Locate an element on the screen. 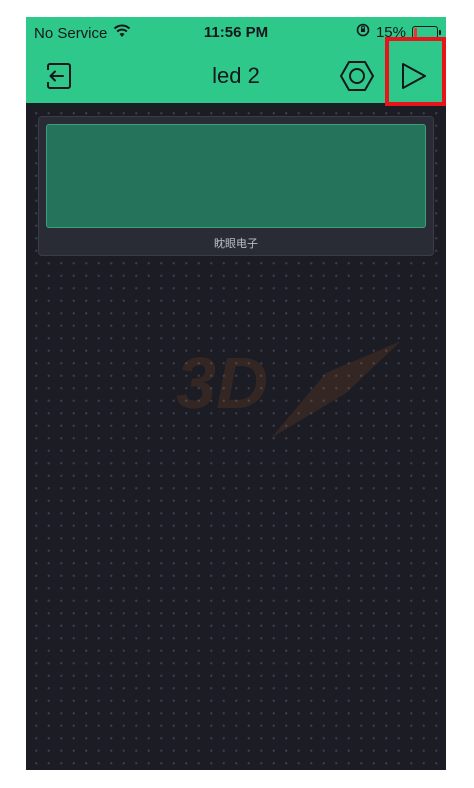 This screenshot has height=788, width=474. hexagon-settings-icon is located at coordinates (357, 76).